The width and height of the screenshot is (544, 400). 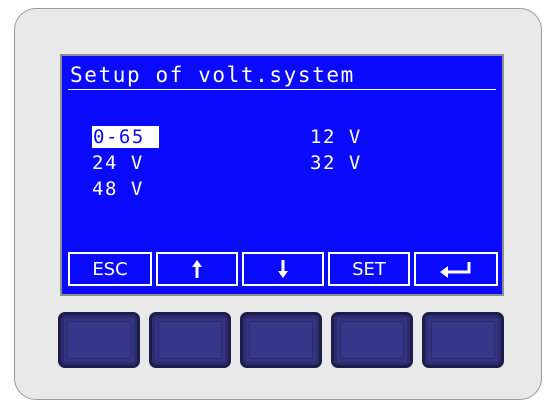 What do you see at coordinates (118, 163) in the screenshot?
I see `option-24v: 24 V` at bounding box center [118, 163].